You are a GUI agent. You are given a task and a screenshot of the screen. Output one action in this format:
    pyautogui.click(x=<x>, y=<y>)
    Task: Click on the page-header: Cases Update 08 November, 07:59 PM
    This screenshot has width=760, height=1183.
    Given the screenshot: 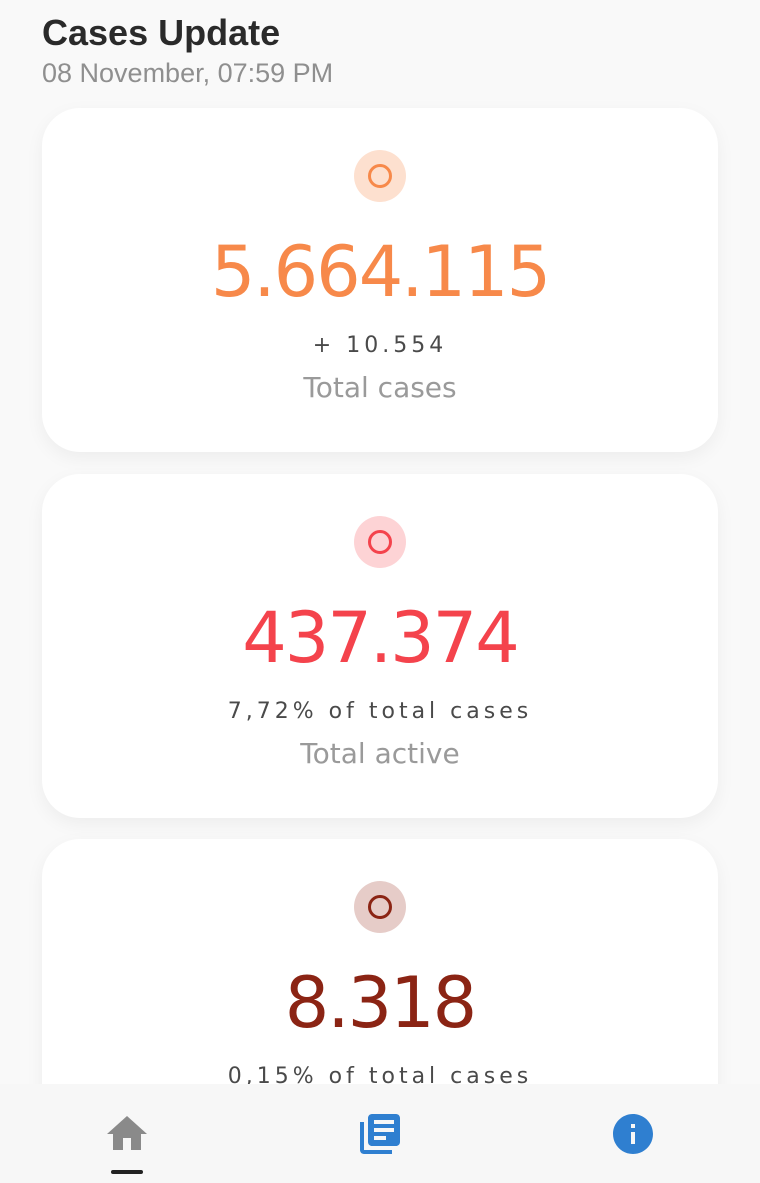 What is the action you would take?
    pyautogui.click(x=187, y=51)
    